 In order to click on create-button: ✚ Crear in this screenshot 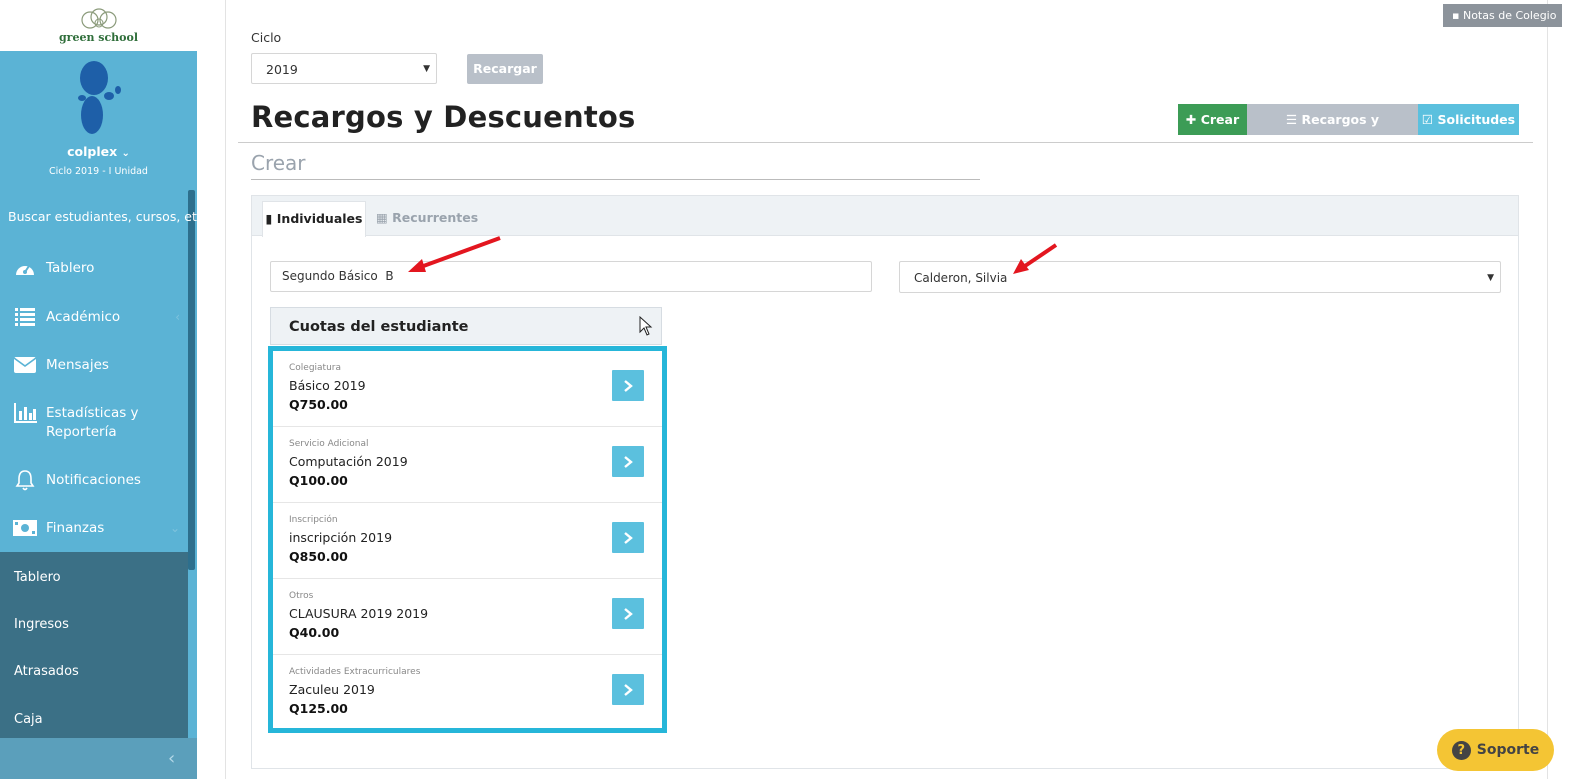, I will do `click(1212, 119)`.